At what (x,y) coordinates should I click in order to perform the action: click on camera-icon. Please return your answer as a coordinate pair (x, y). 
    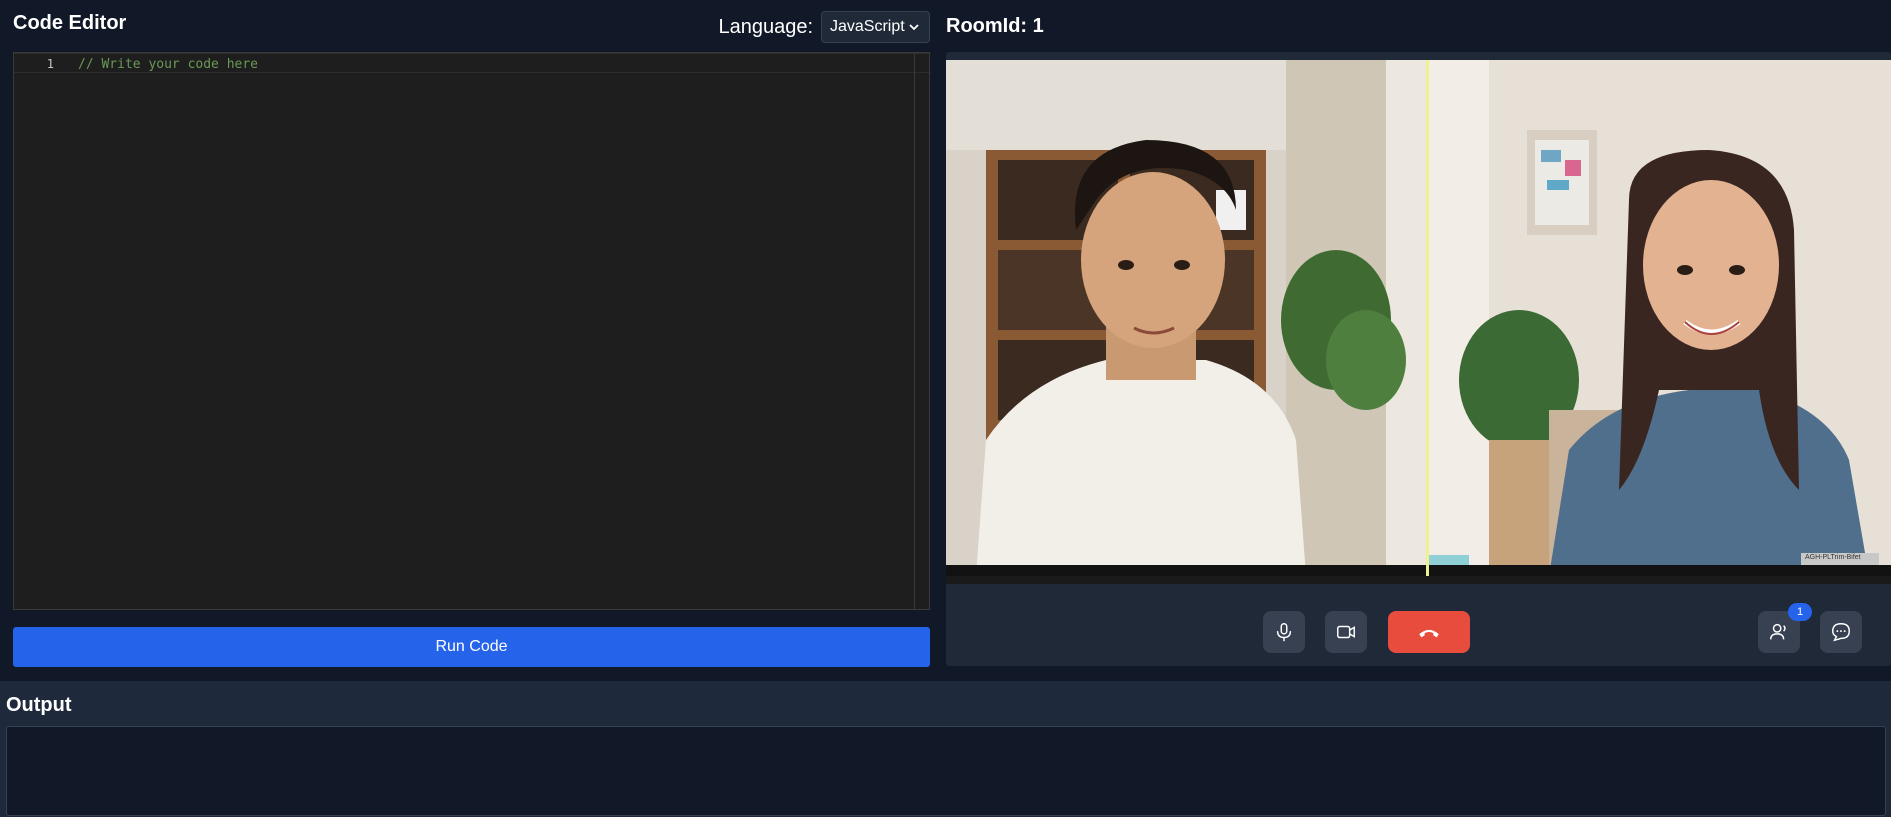
    Looking at the image, I should click on (1346, 632).